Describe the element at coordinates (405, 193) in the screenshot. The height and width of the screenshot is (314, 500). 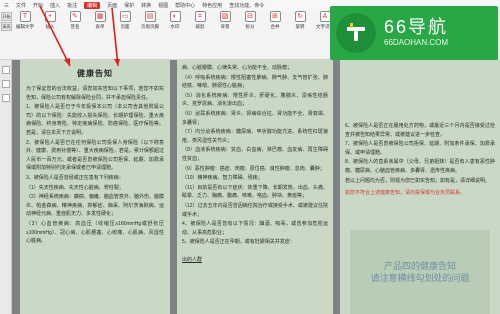
I see `warning-note: 如您不符合上述健康告知，请勿投保或与业务员联系。` at that location.